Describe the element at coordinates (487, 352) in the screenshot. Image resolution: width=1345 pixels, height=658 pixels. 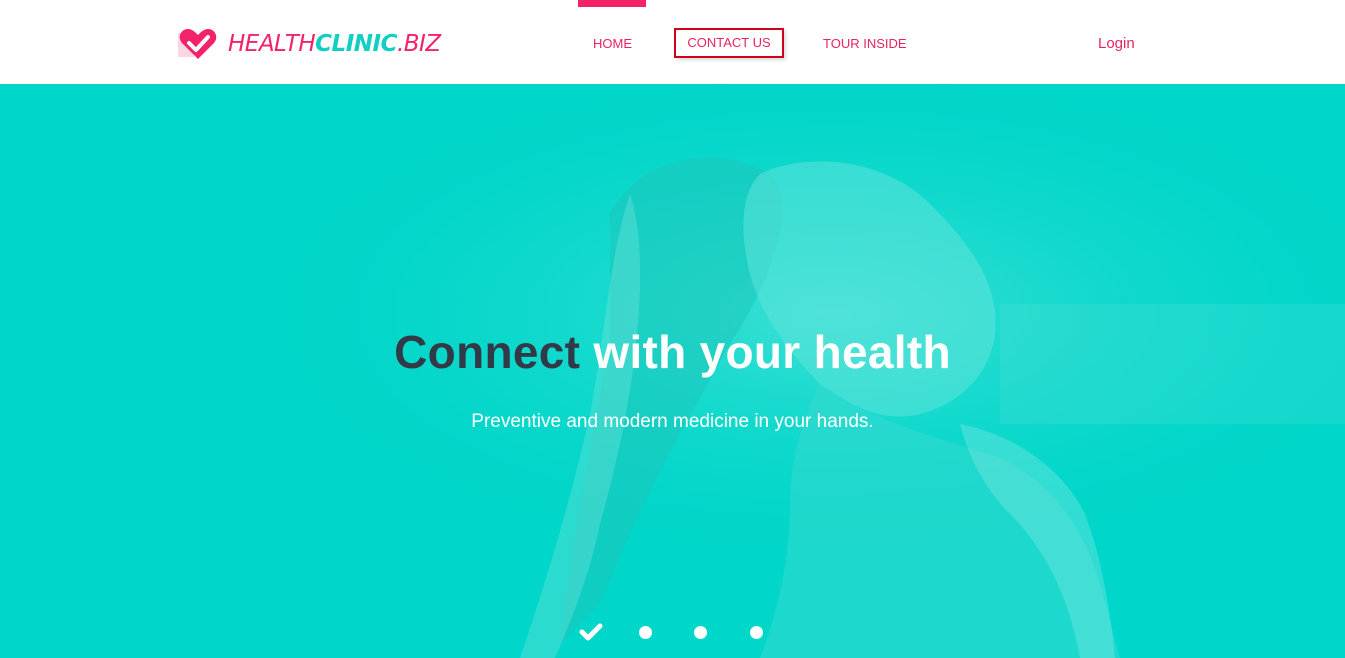
I see `headline-dark-part: Connect` at that location.